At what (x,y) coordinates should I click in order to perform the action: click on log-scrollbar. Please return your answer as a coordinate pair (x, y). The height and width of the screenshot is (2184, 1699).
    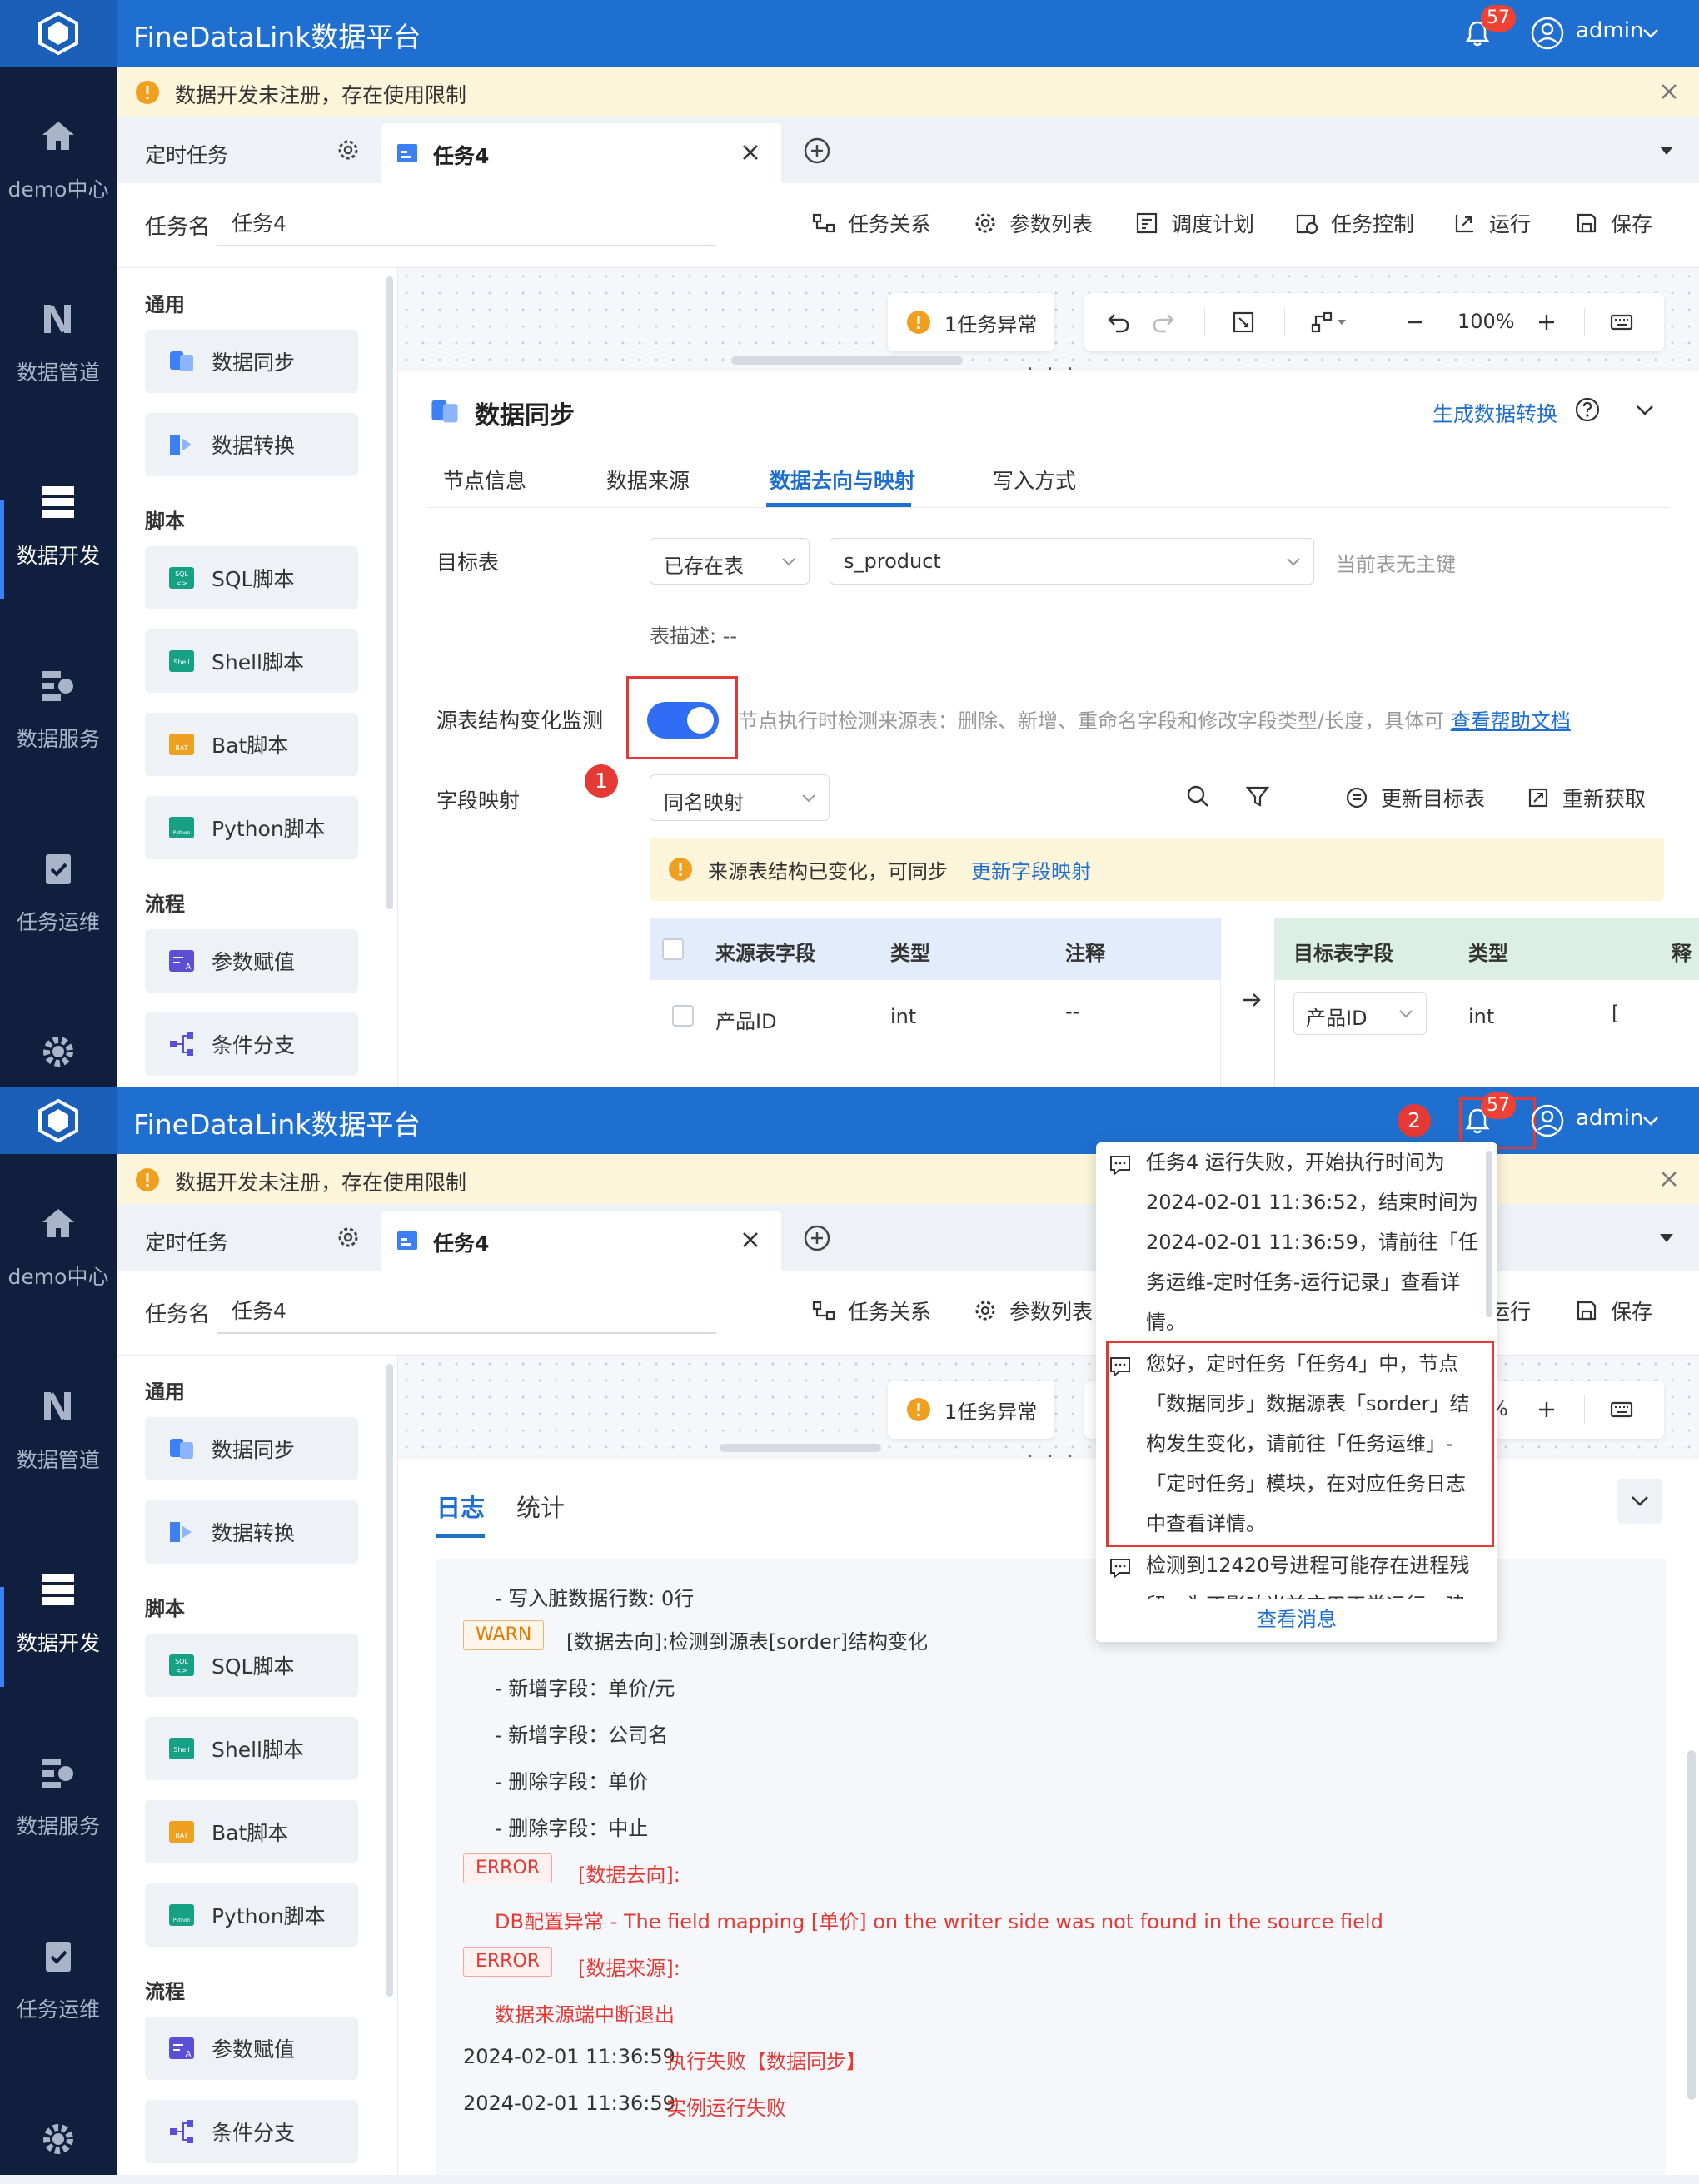
    Looking at the image, I should click on (1692, 1925).